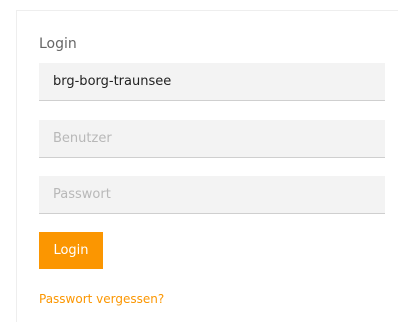 The image size is (398, 322). What do you see at coordinates (71, 250) in the screenshot?
I see `login-button: Login` at bounding box center [71, 250].